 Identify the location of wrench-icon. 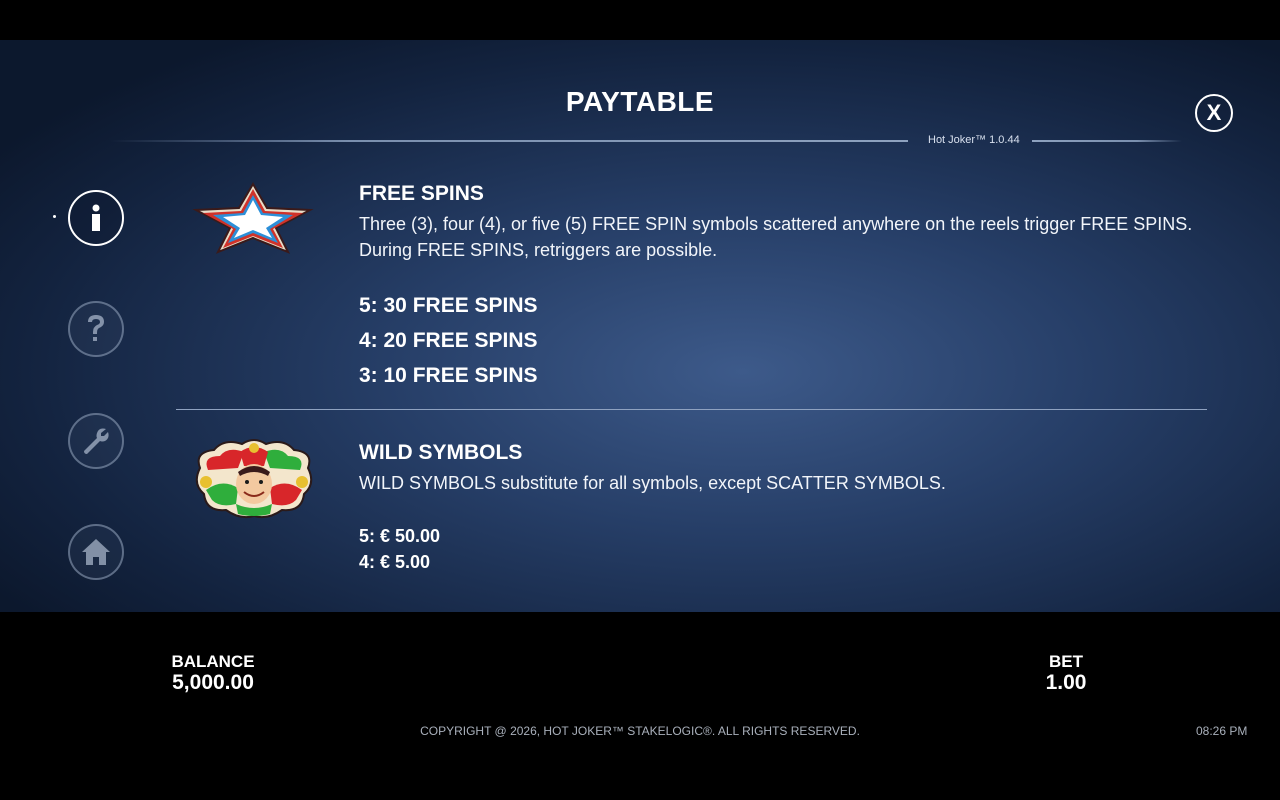
(96, 441).